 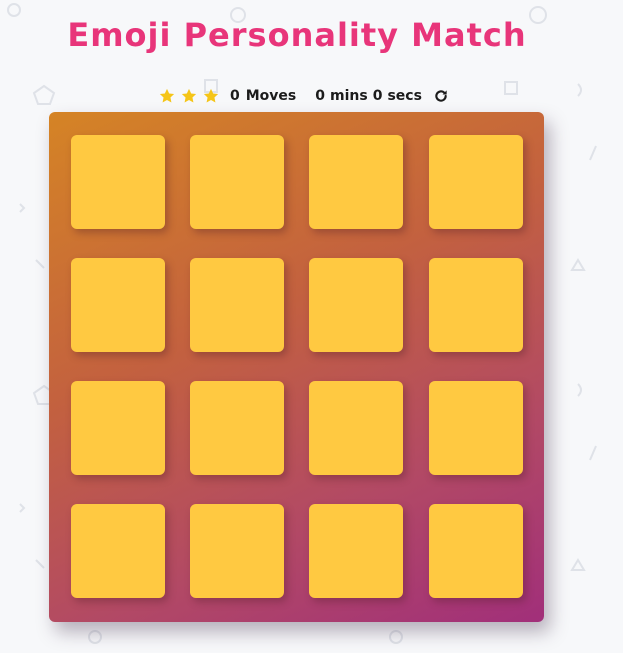 I want to click on star-rating, so click(x=189, y=96).